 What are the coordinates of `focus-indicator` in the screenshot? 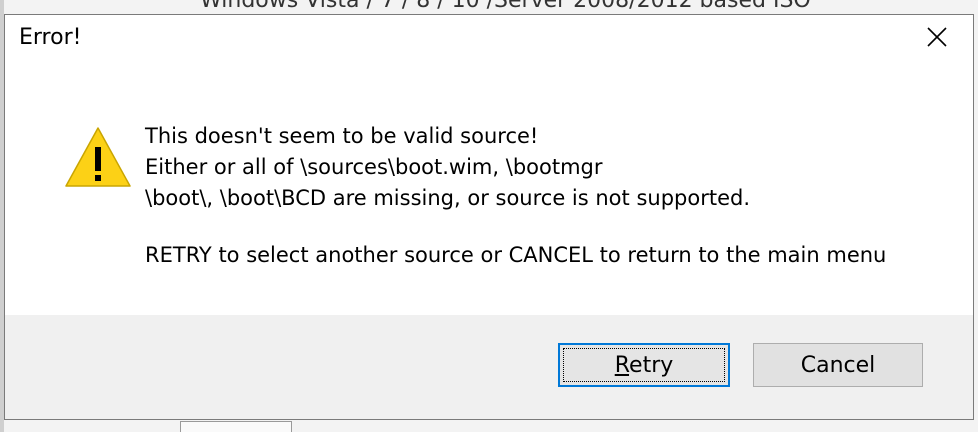 It's located at (644, 365).